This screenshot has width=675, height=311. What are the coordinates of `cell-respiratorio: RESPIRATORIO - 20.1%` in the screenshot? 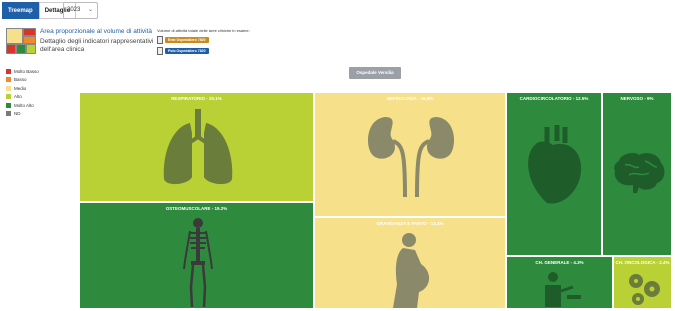 It's located at (196, 147).